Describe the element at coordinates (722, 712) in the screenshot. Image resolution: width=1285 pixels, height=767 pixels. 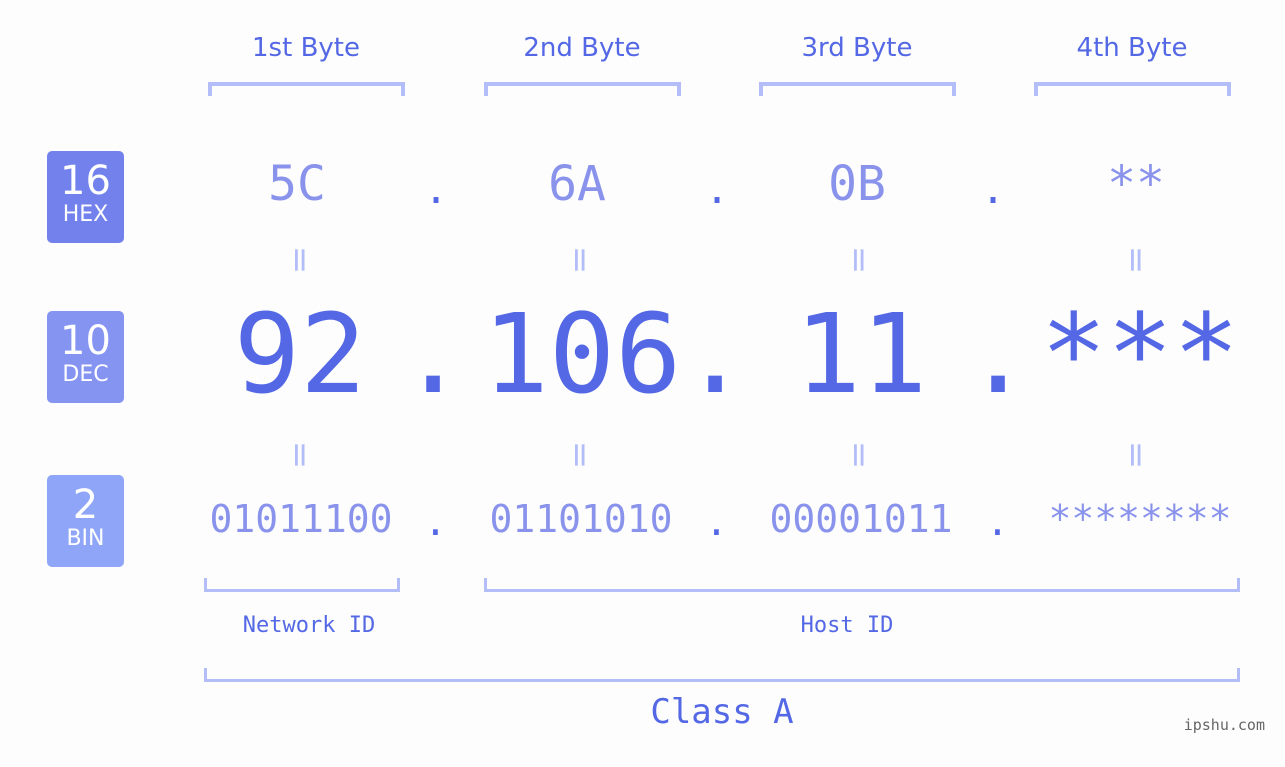
I see `class-label: Class A` at that location.